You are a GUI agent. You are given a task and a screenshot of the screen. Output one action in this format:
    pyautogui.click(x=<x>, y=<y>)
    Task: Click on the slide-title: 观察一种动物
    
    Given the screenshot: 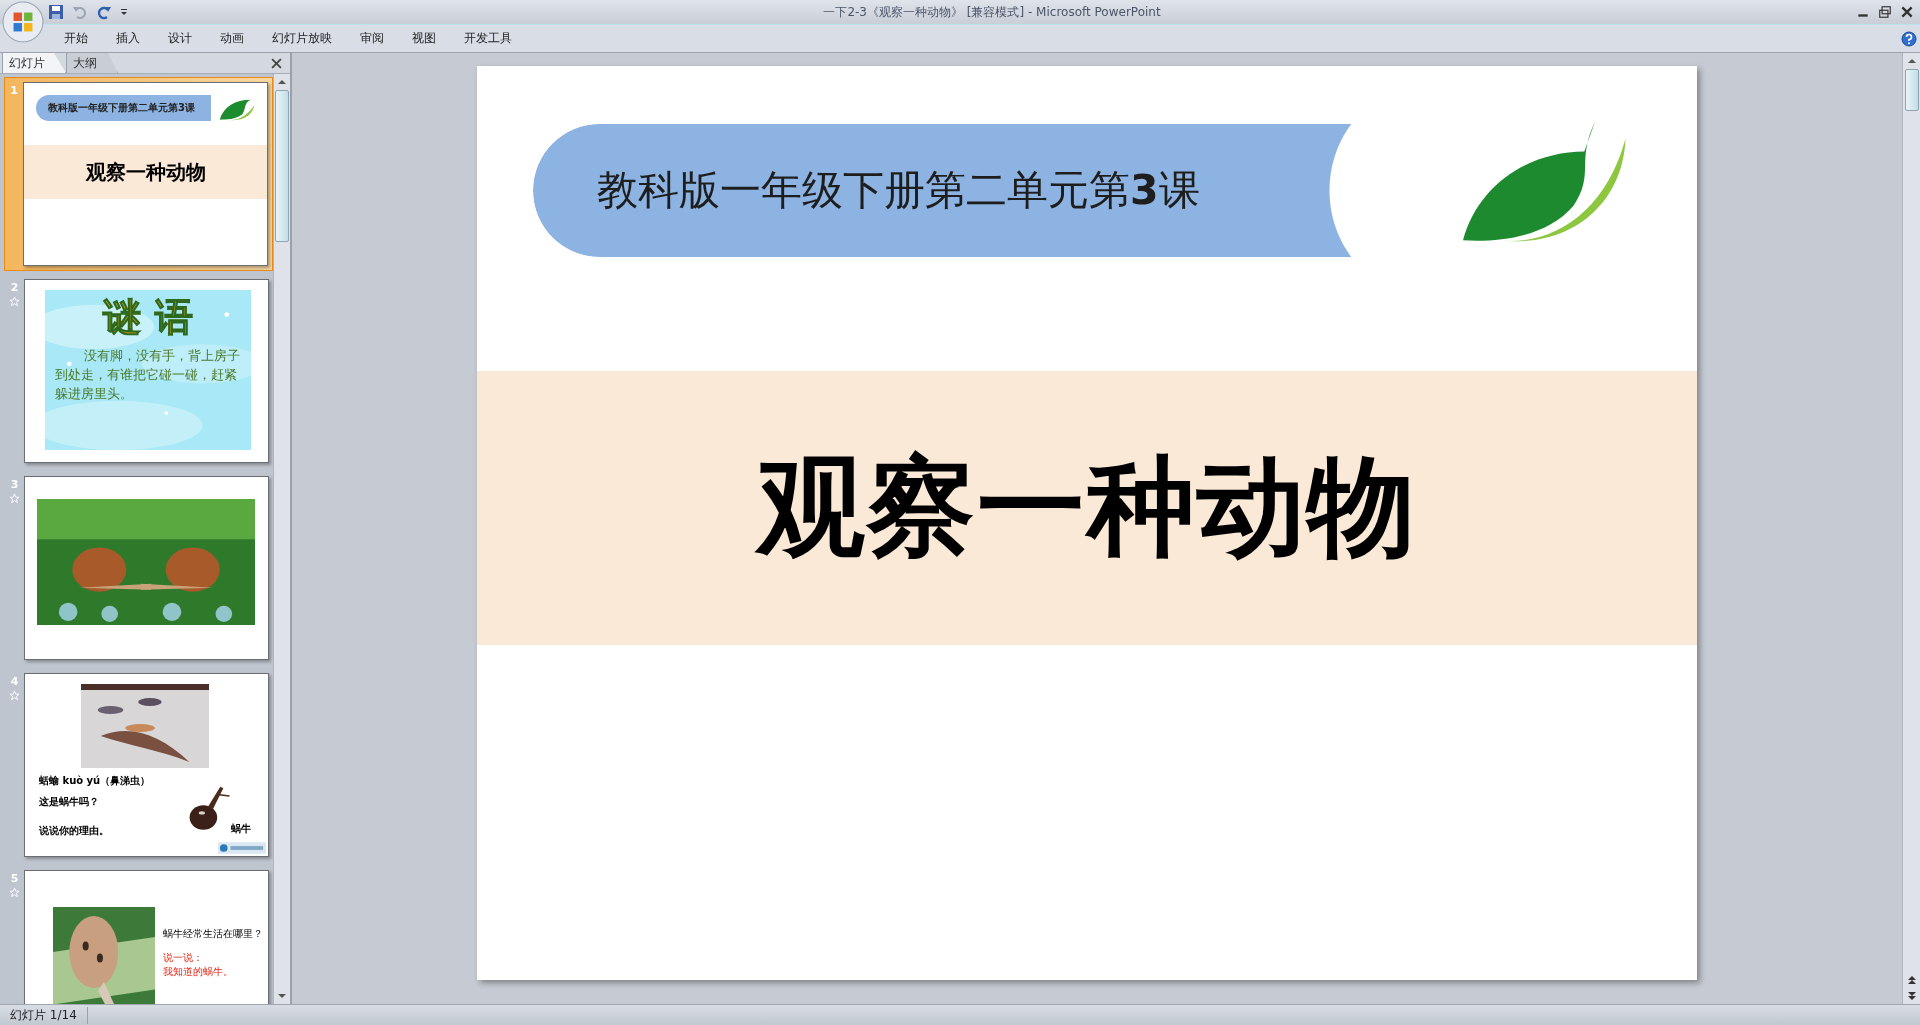 What is the action you would take?
    pyautogui.click(x=145, y=172)
    